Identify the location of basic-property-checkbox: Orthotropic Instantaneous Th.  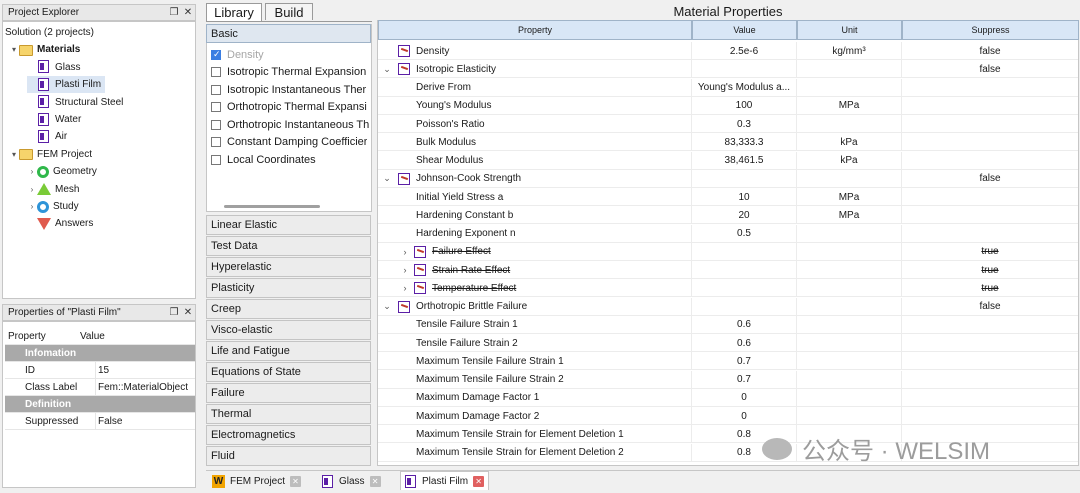
(290, 124).